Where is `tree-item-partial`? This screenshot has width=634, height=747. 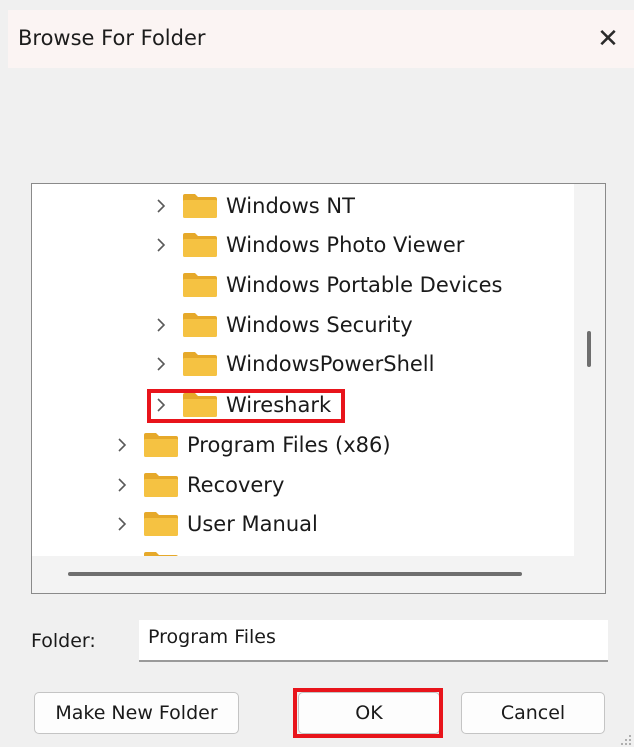
tree-item-partial is located at coordinates (149, 551).